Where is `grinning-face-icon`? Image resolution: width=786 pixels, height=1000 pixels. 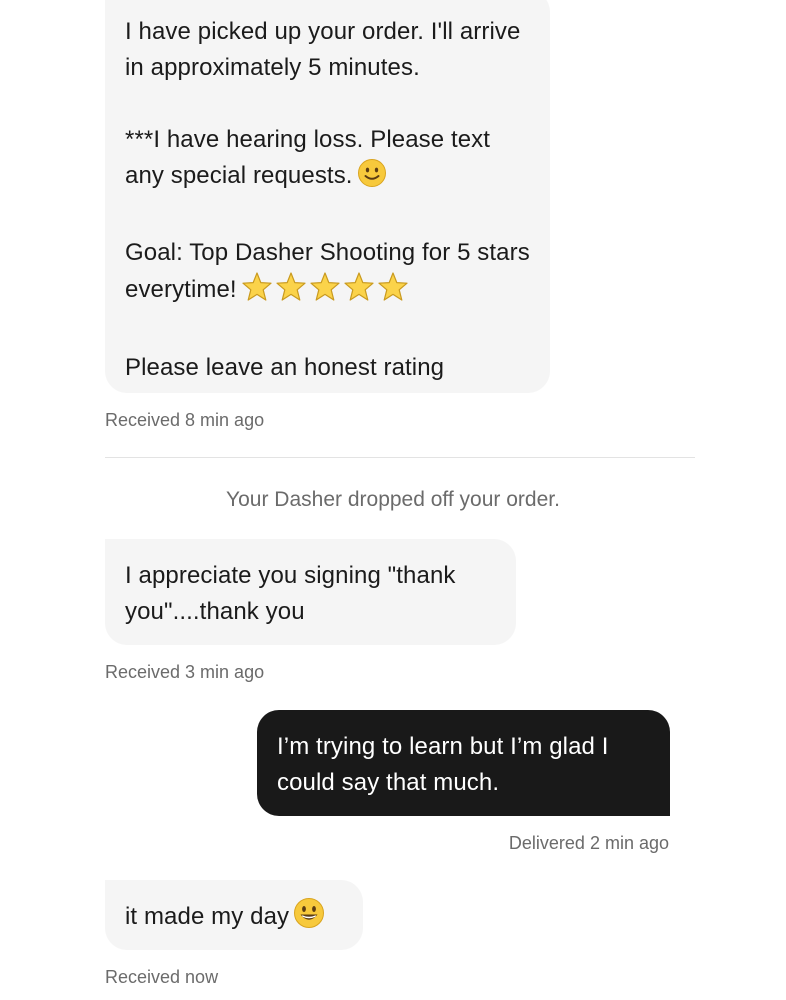 grinning-face-icon is located at coordinates (309, 918).